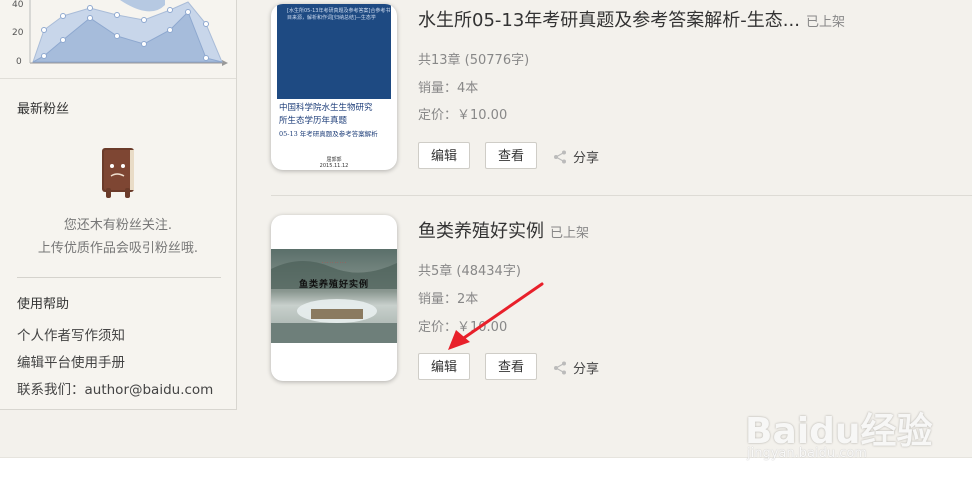  I want to click on view-button: 查看, so click(511, 155).